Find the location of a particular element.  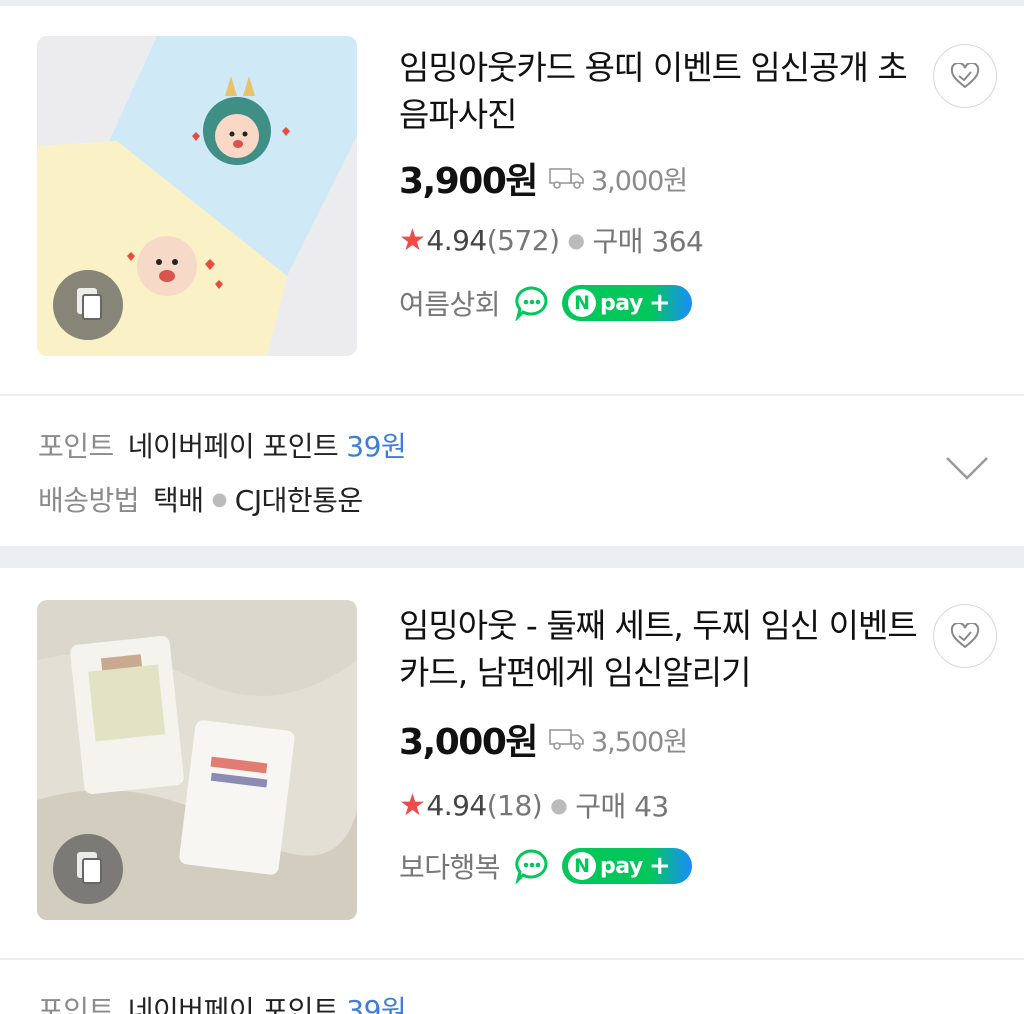

price-row: 3,900원 3,000원 is located at coordinates (543, 178).